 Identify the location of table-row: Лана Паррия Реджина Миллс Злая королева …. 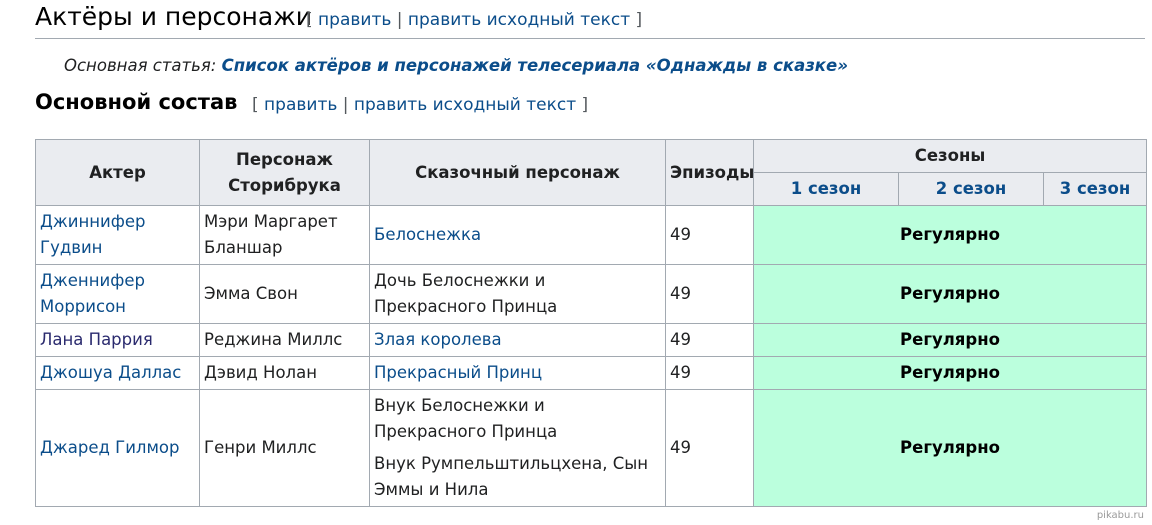
(591, 340).